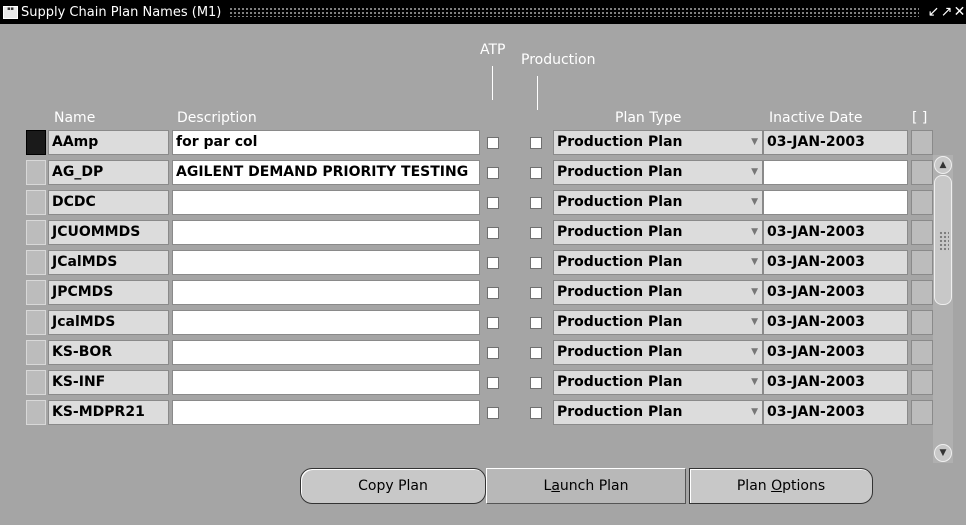  Describe the element at coordinates (943, 165) in the screenshot. I see `scroll-up-icon: ▲` at that location.